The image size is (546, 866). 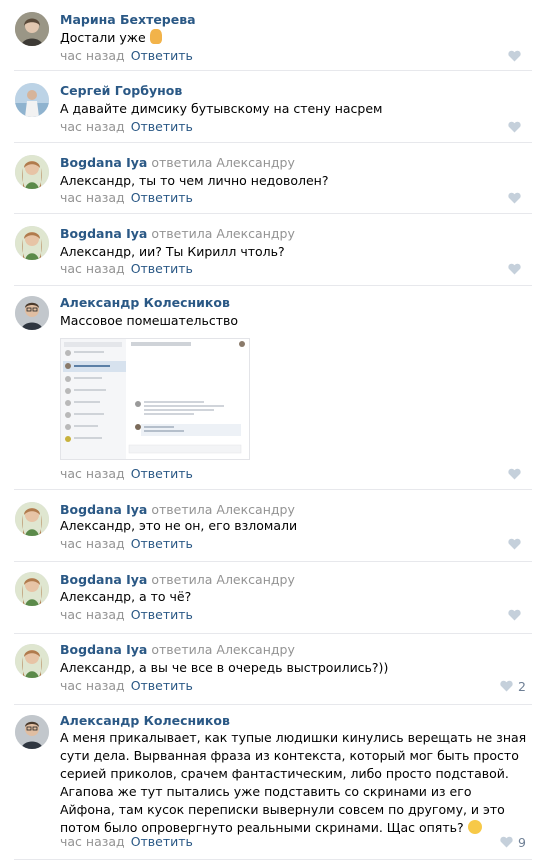 I want to click on comment-text: Александр, а то чё?, so click(x=295, y=597).